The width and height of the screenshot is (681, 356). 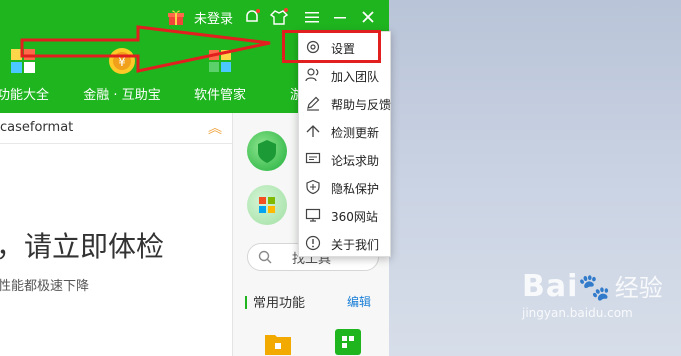 What do you see at coordinates (116, 128) in the screenshot?
I see `breadcrumb: caseformat ︽` at bounding box center [116, 128].